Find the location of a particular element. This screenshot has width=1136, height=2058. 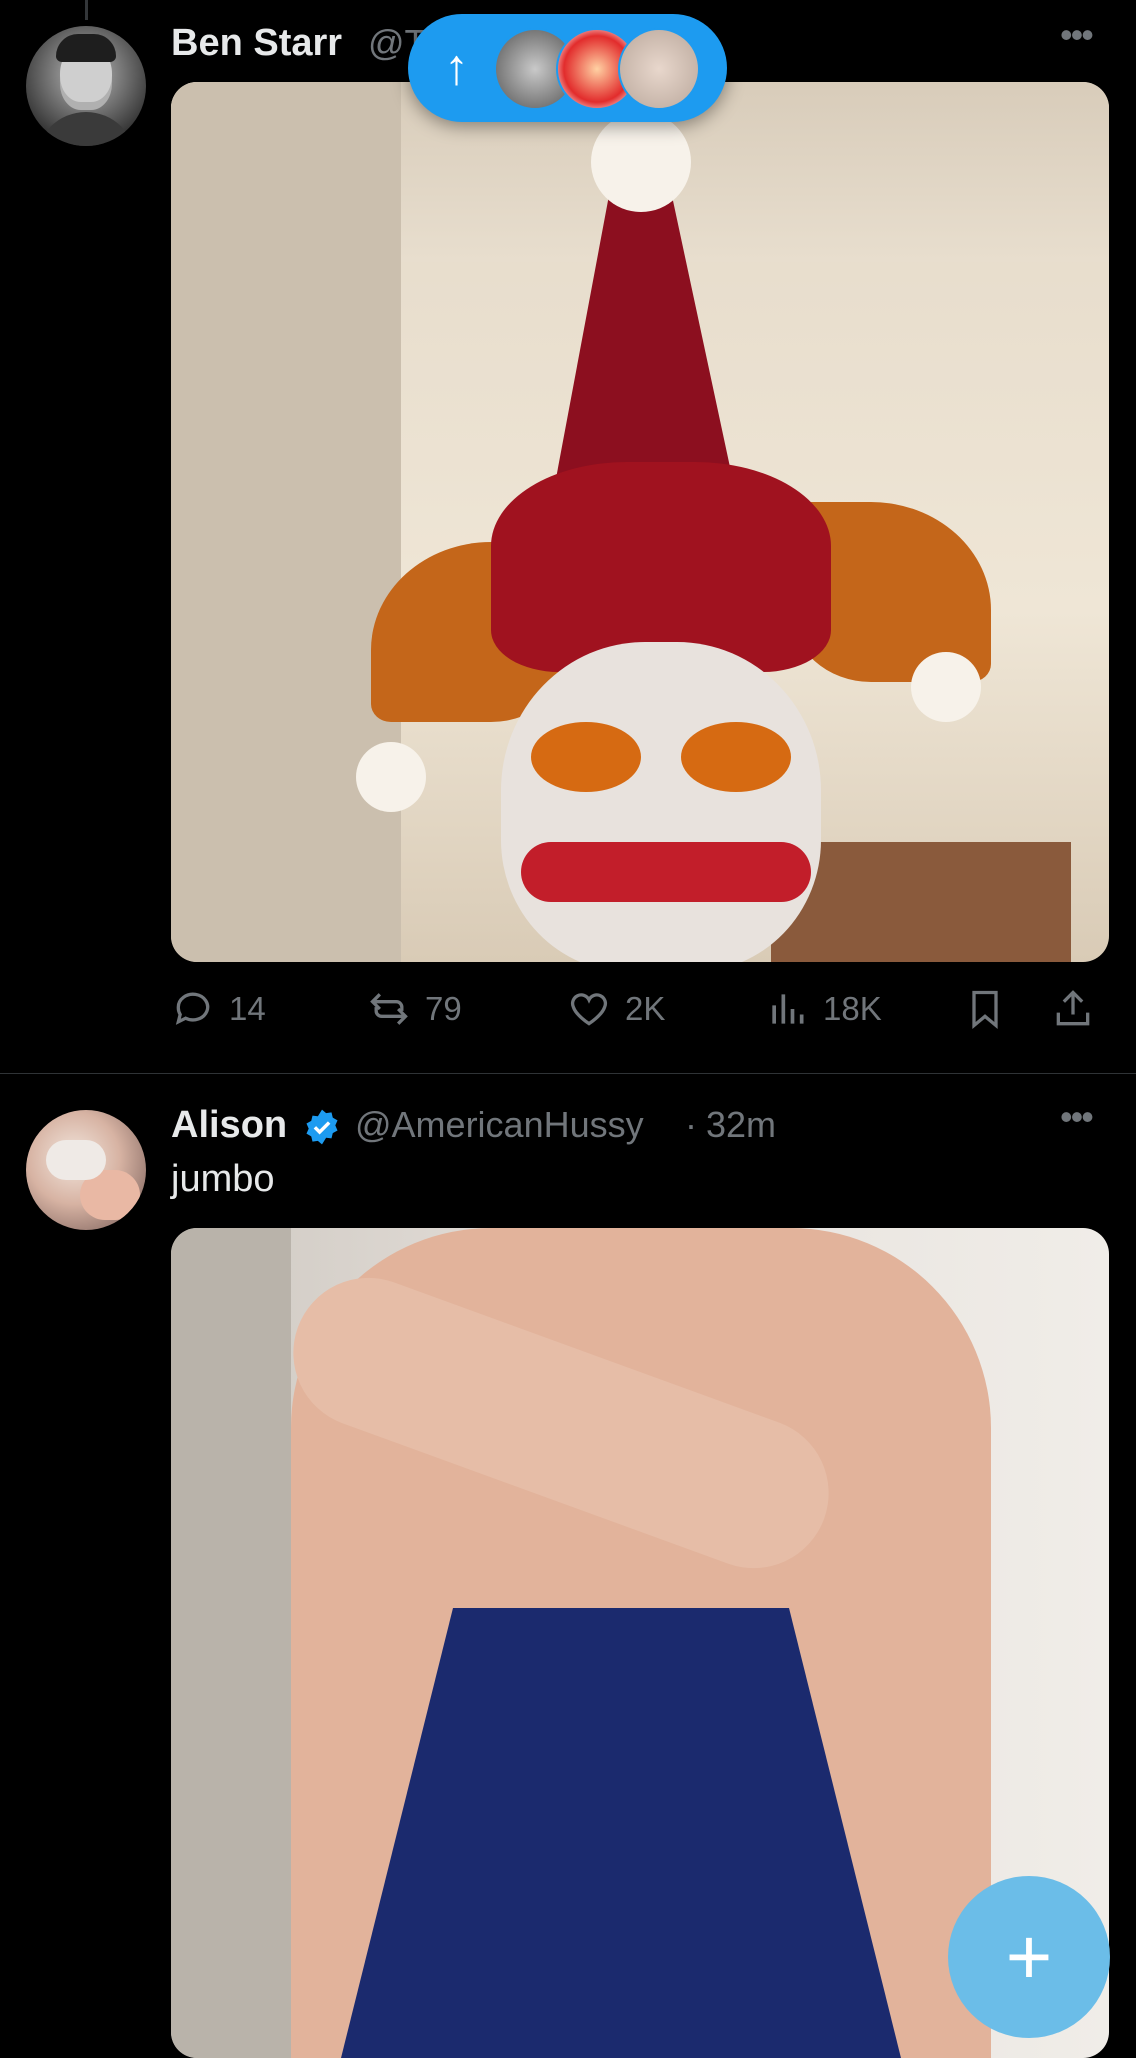

share-icon is located at coordinates (1073, 1008).